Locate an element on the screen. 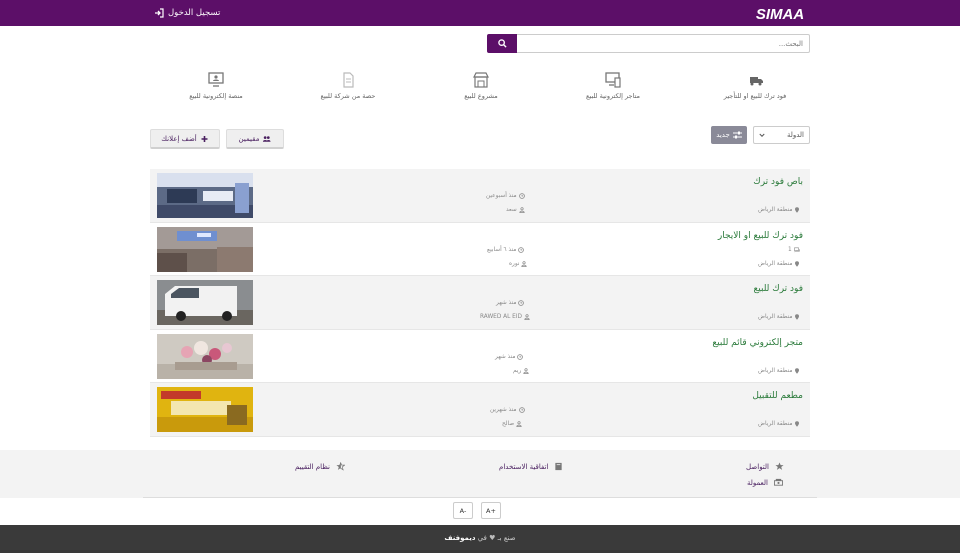  restaurant-photo is located at coordinates (205, 410).